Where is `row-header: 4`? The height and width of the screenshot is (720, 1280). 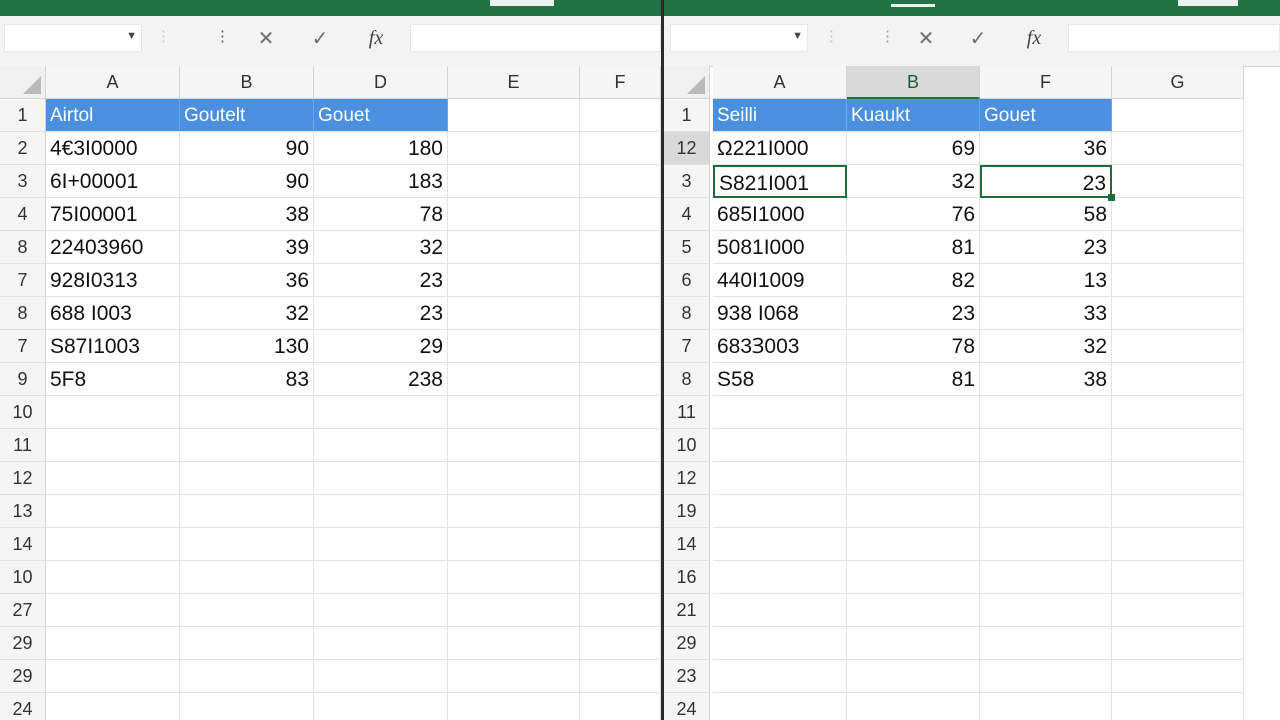
row-header: 4 is located at coordinates (23, 214).